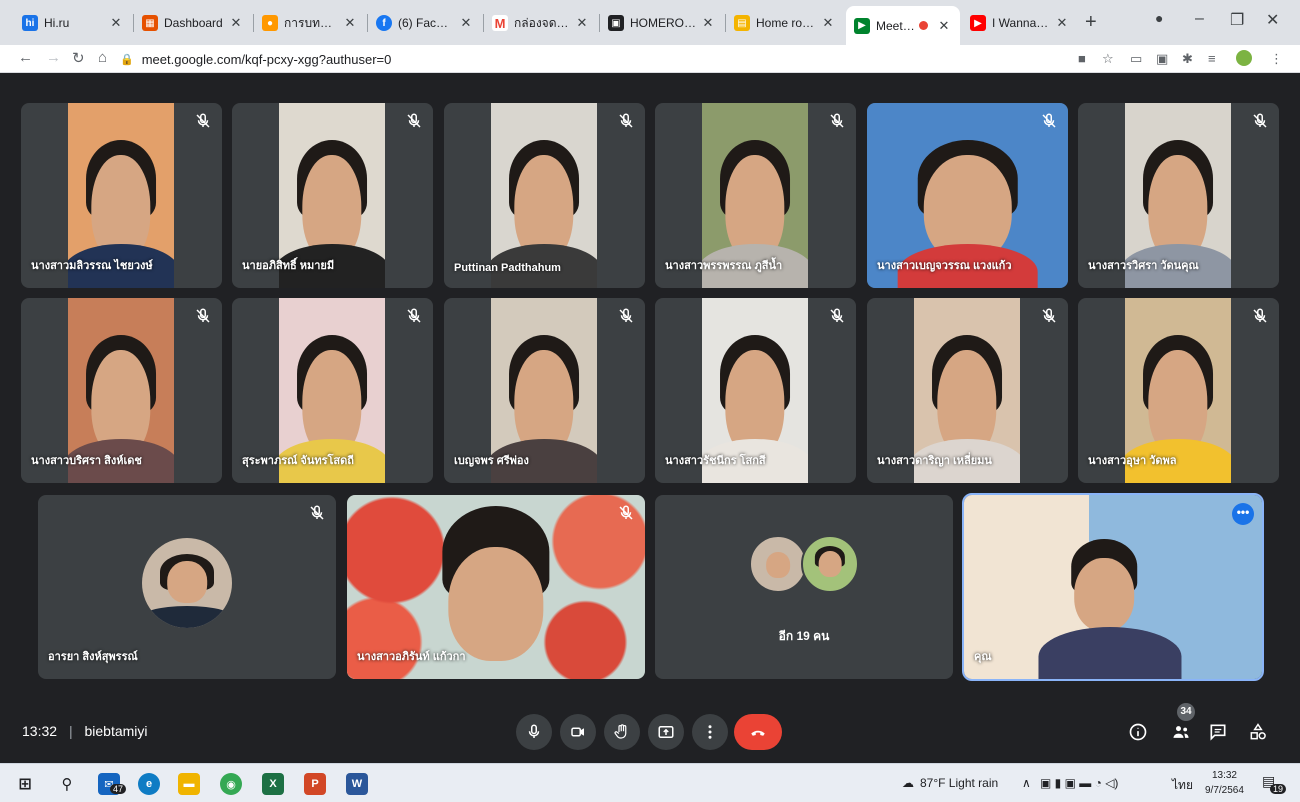 This screenshot has height=802, width=1300. Describe the element at coordinates (25, 784) in the screenshot. I see `windows-start-icon: ⊞` at that location.